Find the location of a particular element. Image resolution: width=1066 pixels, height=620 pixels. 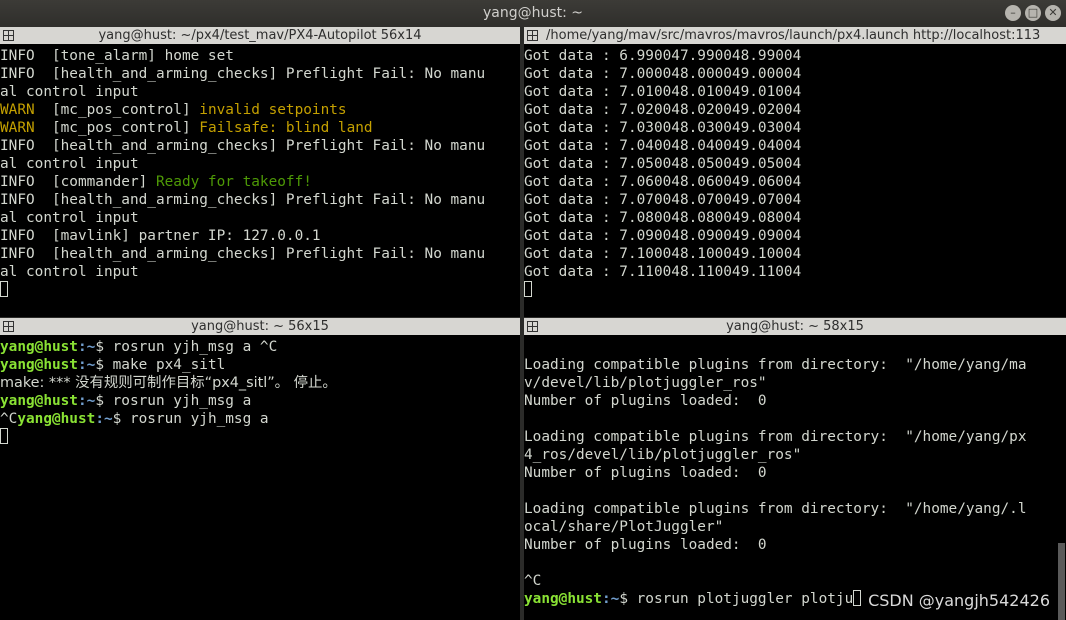

log-segment: invalid setpoints is located at coordinates (273, 110).